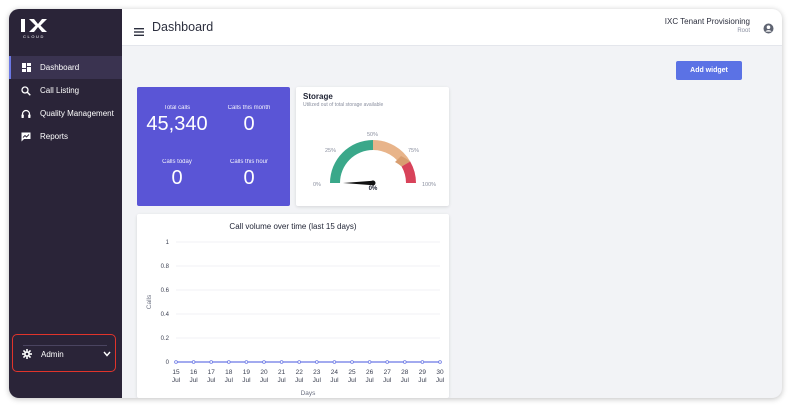  Describe the element at coordinates (177, 162) in the screenshot. I see `stat-label: Calls today` at that location.